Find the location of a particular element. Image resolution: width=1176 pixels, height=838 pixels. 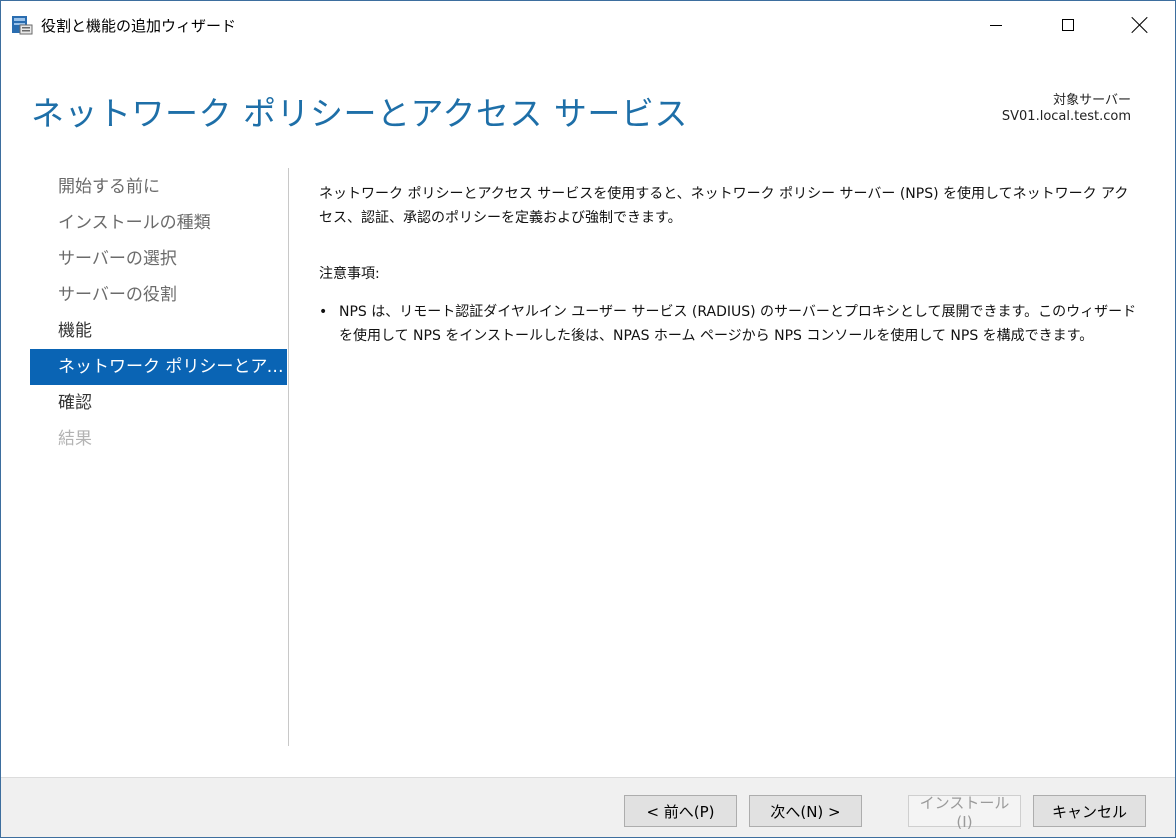

nav-divider is located at coordinates (288, 457).